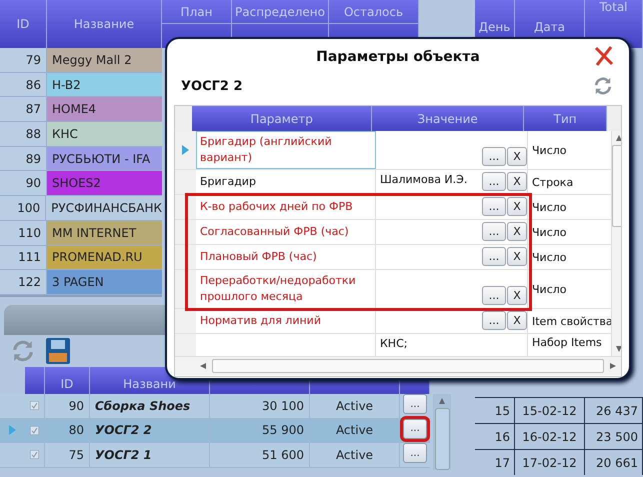  Describe the element at coordinates (104, 208) in the screenshot. I see `object-name-cell: РУСФИНАНСБАНК` at that location.